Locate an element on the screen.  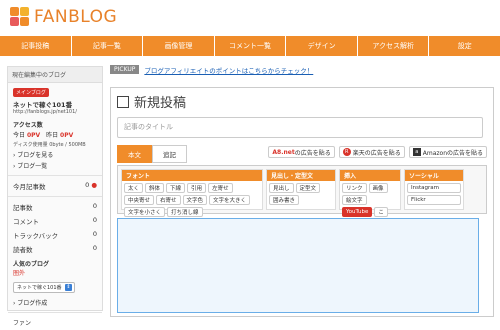
view-blog-link: › ブログを見る is located at coordinates (55, 154).